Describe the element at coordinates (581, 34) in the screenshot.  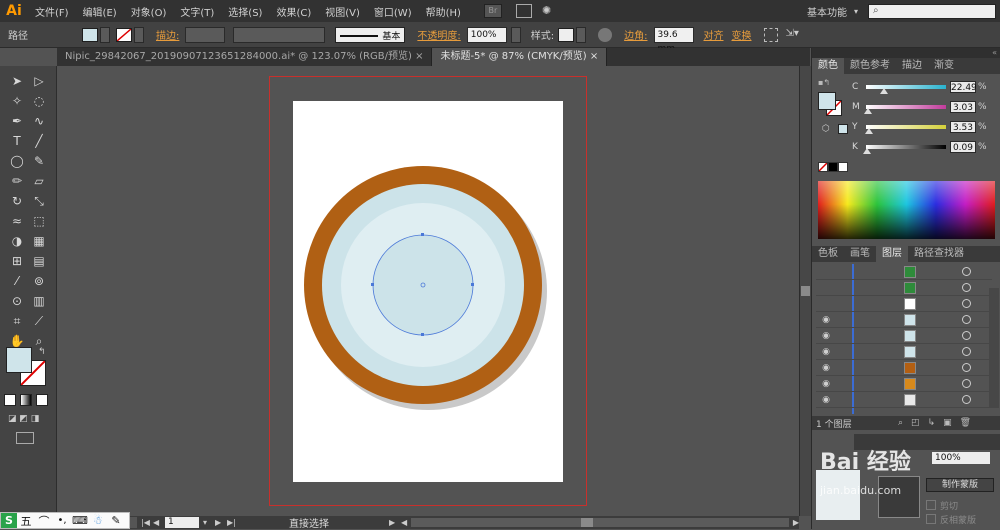
I see `style-dropdown` at that location.